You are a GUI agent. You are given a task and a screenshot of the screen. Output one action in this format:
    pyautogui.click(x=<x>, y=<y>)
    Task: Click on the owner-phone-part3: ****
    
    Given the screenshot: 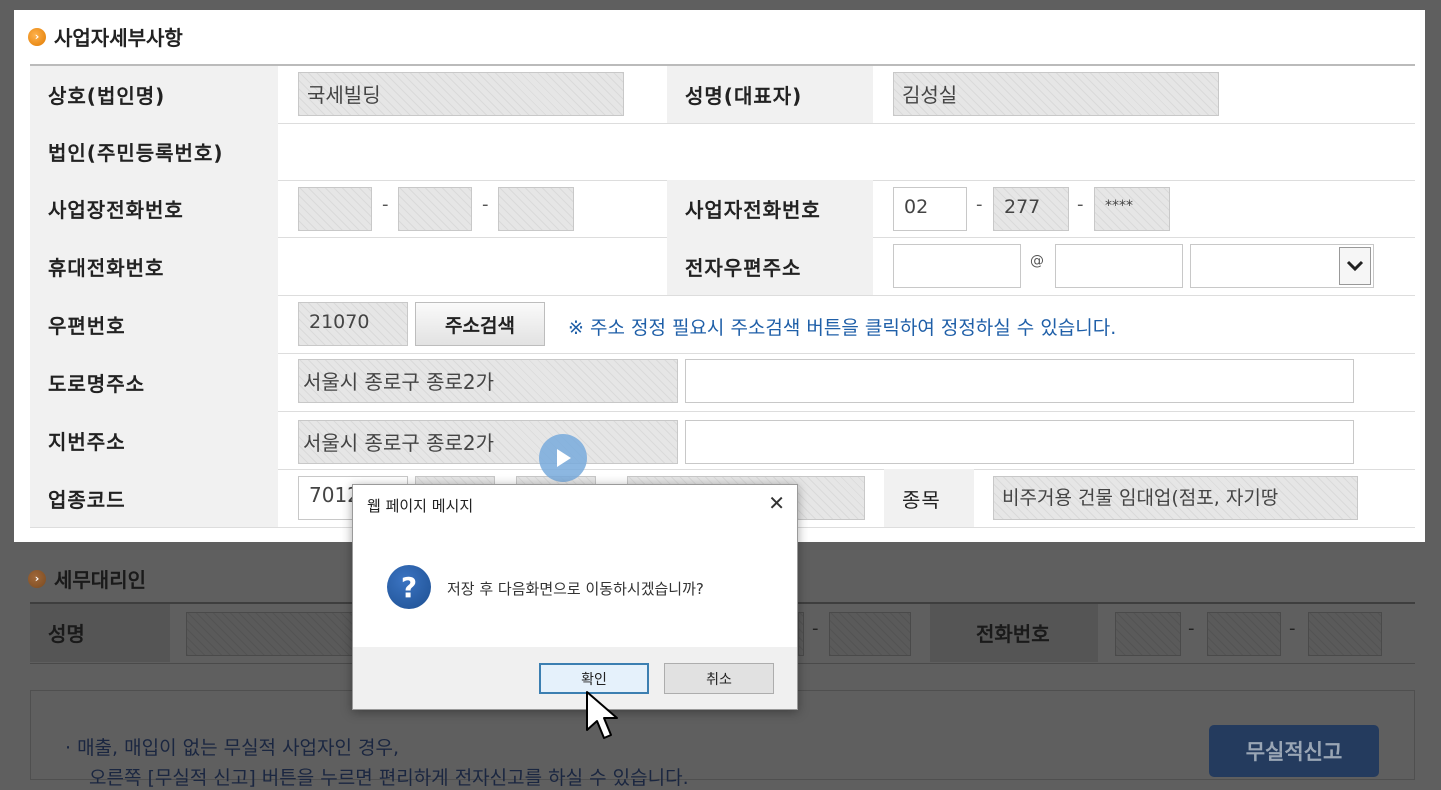 What is the action you would take?
    pyautogui.click(x=1132, y=209)
    